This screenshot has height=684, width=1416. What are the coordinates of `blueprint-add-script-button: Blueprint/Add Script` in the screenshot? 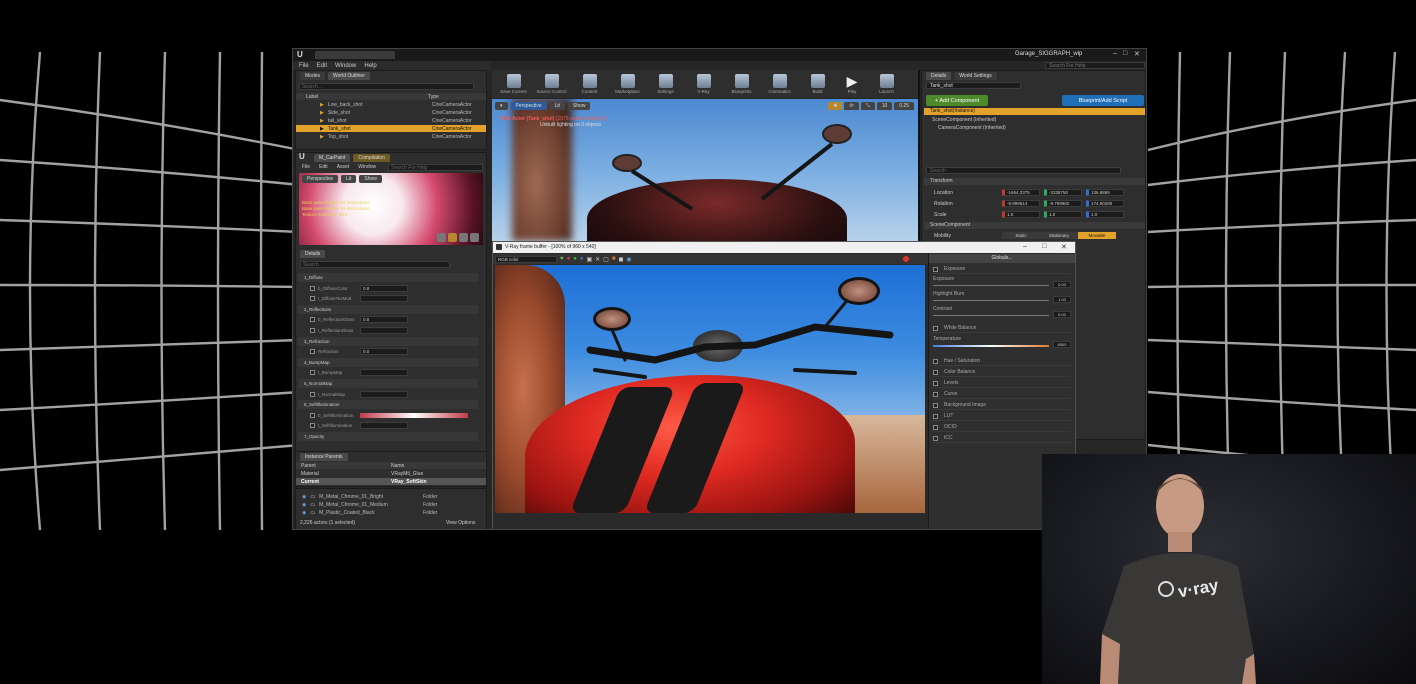 It's located at (1103, 100).